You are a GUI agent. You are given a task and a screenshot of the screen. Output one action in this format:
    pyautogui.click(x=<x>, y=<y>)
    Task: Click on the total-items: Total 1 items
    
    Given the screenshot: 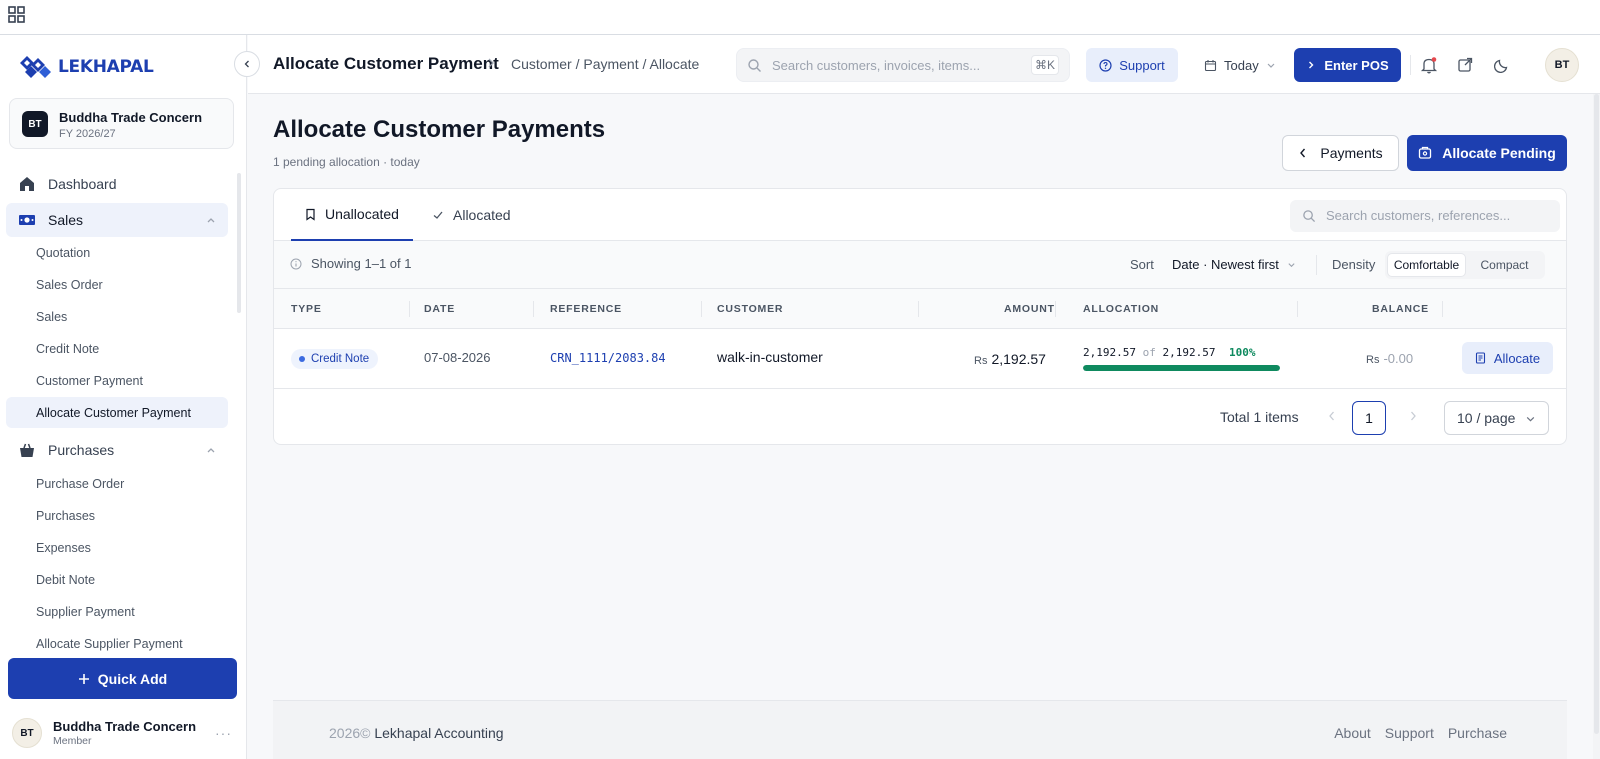 What is the action you would take?
    pyautogui.click(x=1259, y=417)
    